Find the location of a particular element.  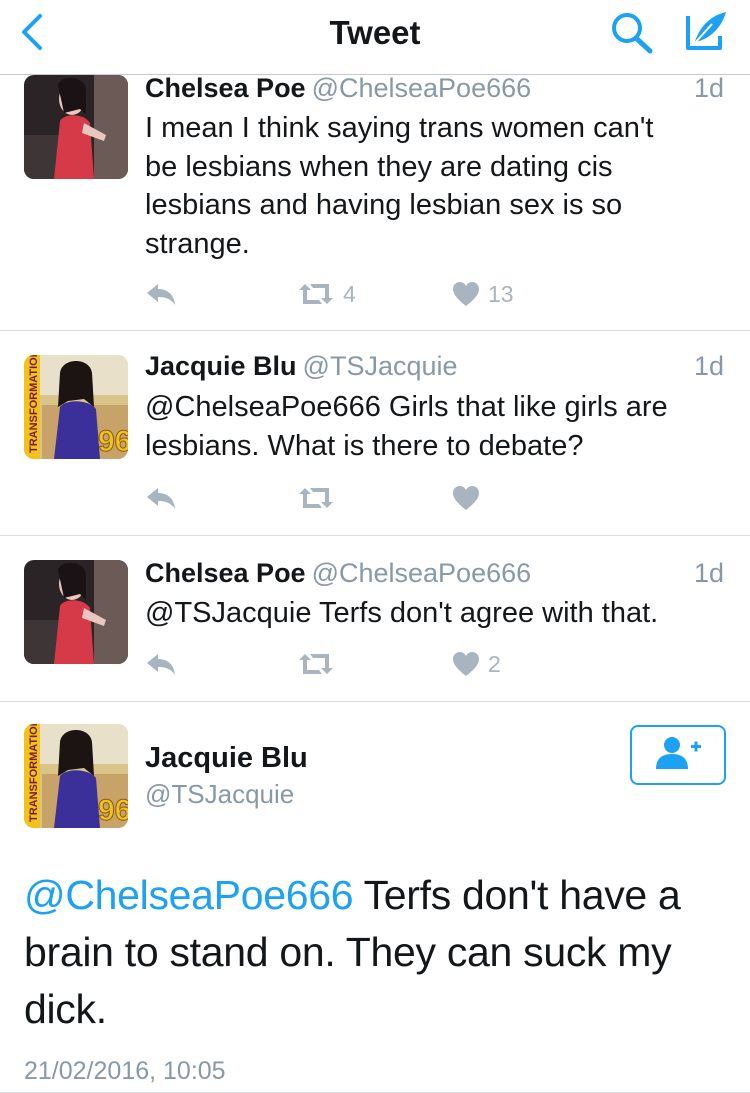

follow-button is located at coordinates (678, 755).